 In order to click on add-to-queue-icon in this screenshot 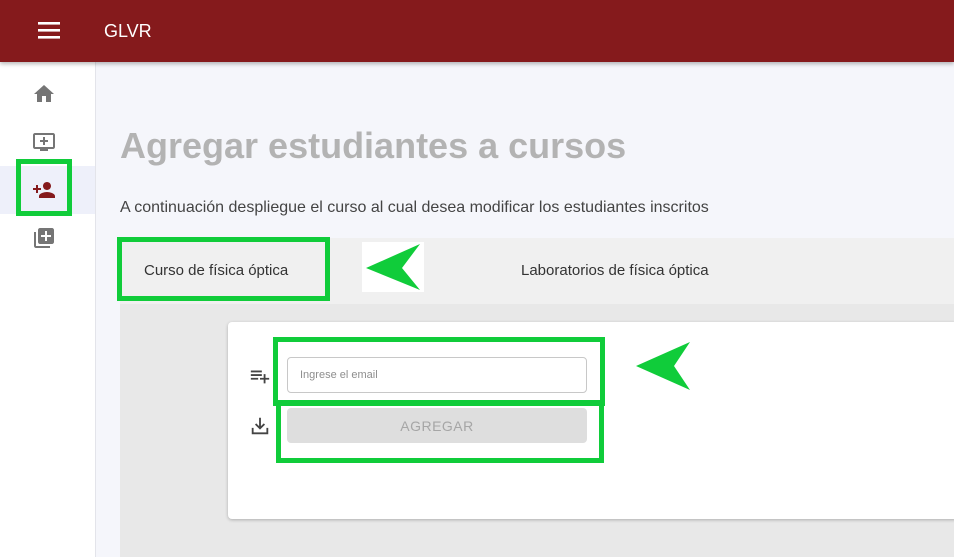, I will do `click(44, 142)`.